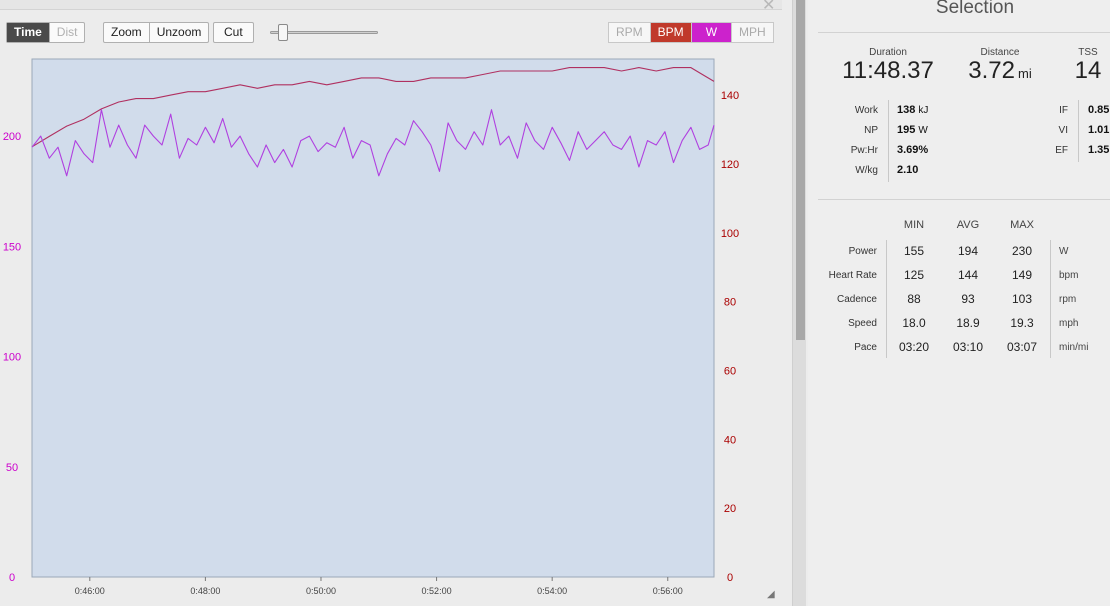 The image size is (1110, 606). I want to click on max-cell: 03:07, so click(1022, 347).